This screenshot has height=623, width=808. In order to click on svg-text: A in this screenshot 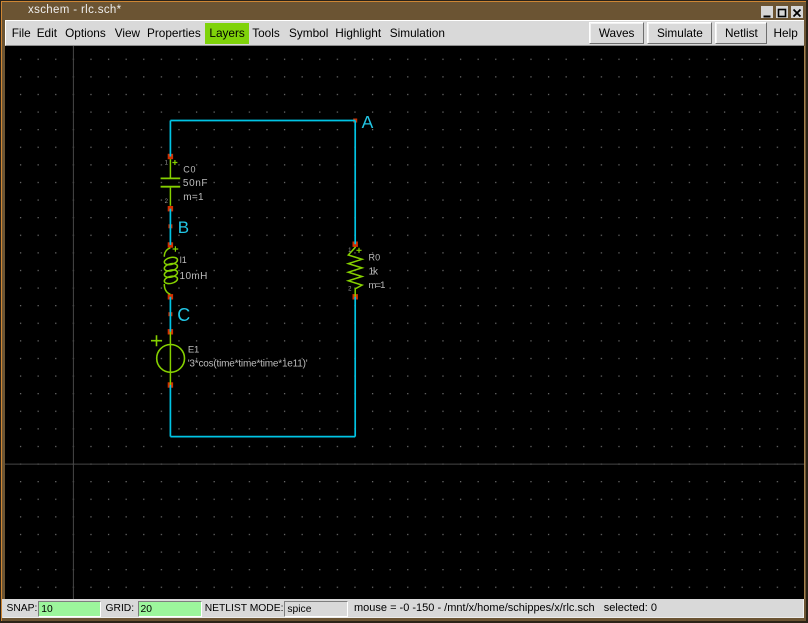, I will do `click(368, 122)`.